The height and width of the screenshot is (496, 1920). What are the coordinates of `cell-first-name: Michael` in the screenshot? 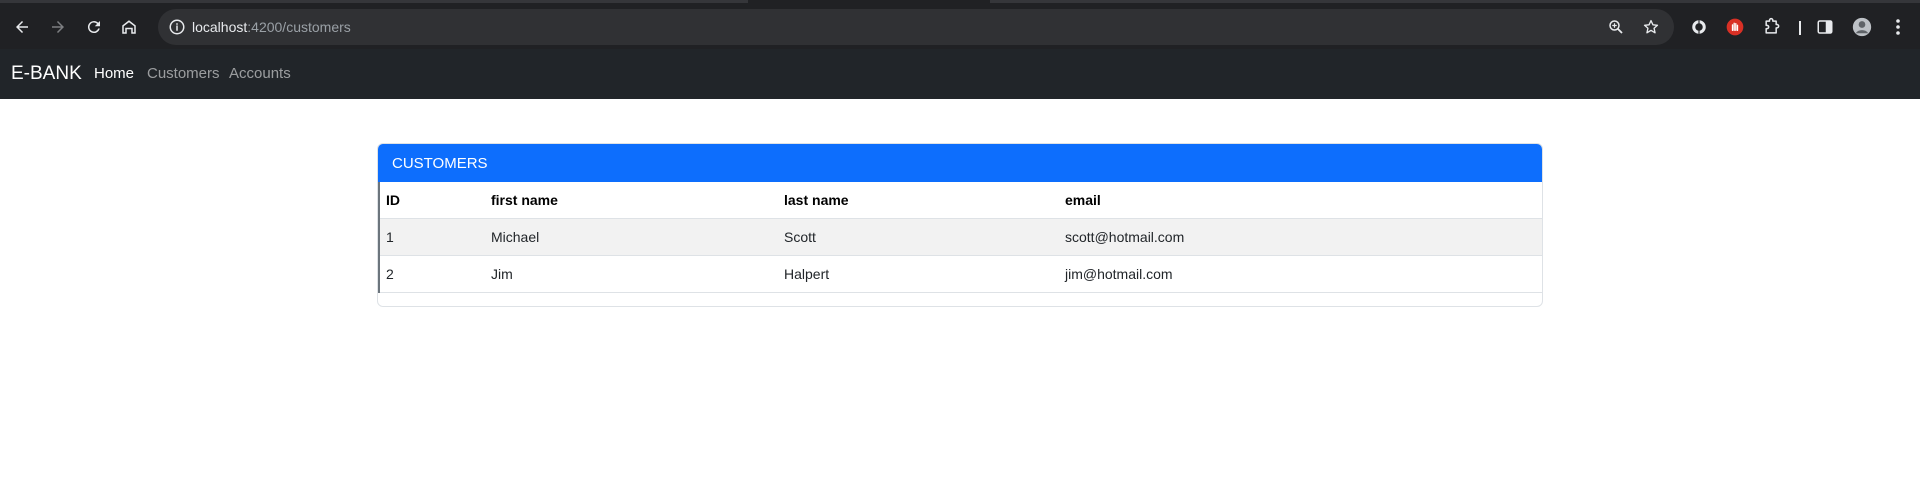 It's located at (515, 237).